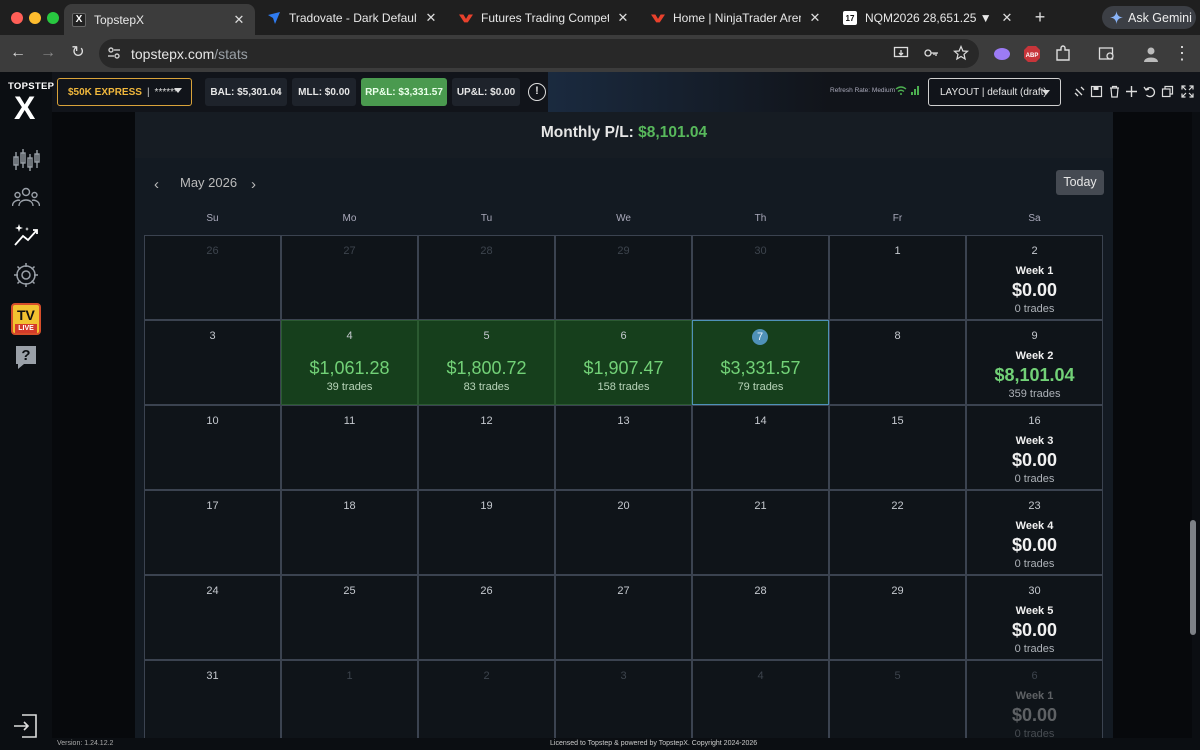 This screenshot has height=750, width=1200. Describe the element at coordinates (156, 184) in the screenshot. I see `previous-month-chevron-icon: ‹` at that location.